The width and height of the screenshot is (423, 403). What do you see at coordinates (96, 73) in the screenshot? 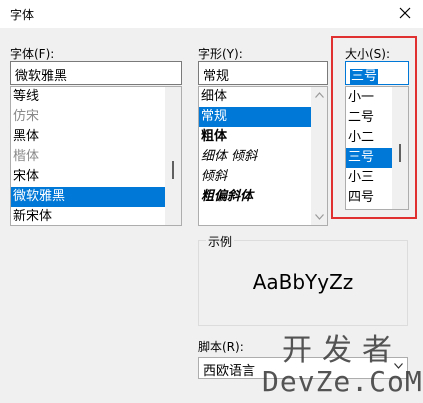
I see `font-name-input: 微软雅黑` at bounding box center [96, 73].